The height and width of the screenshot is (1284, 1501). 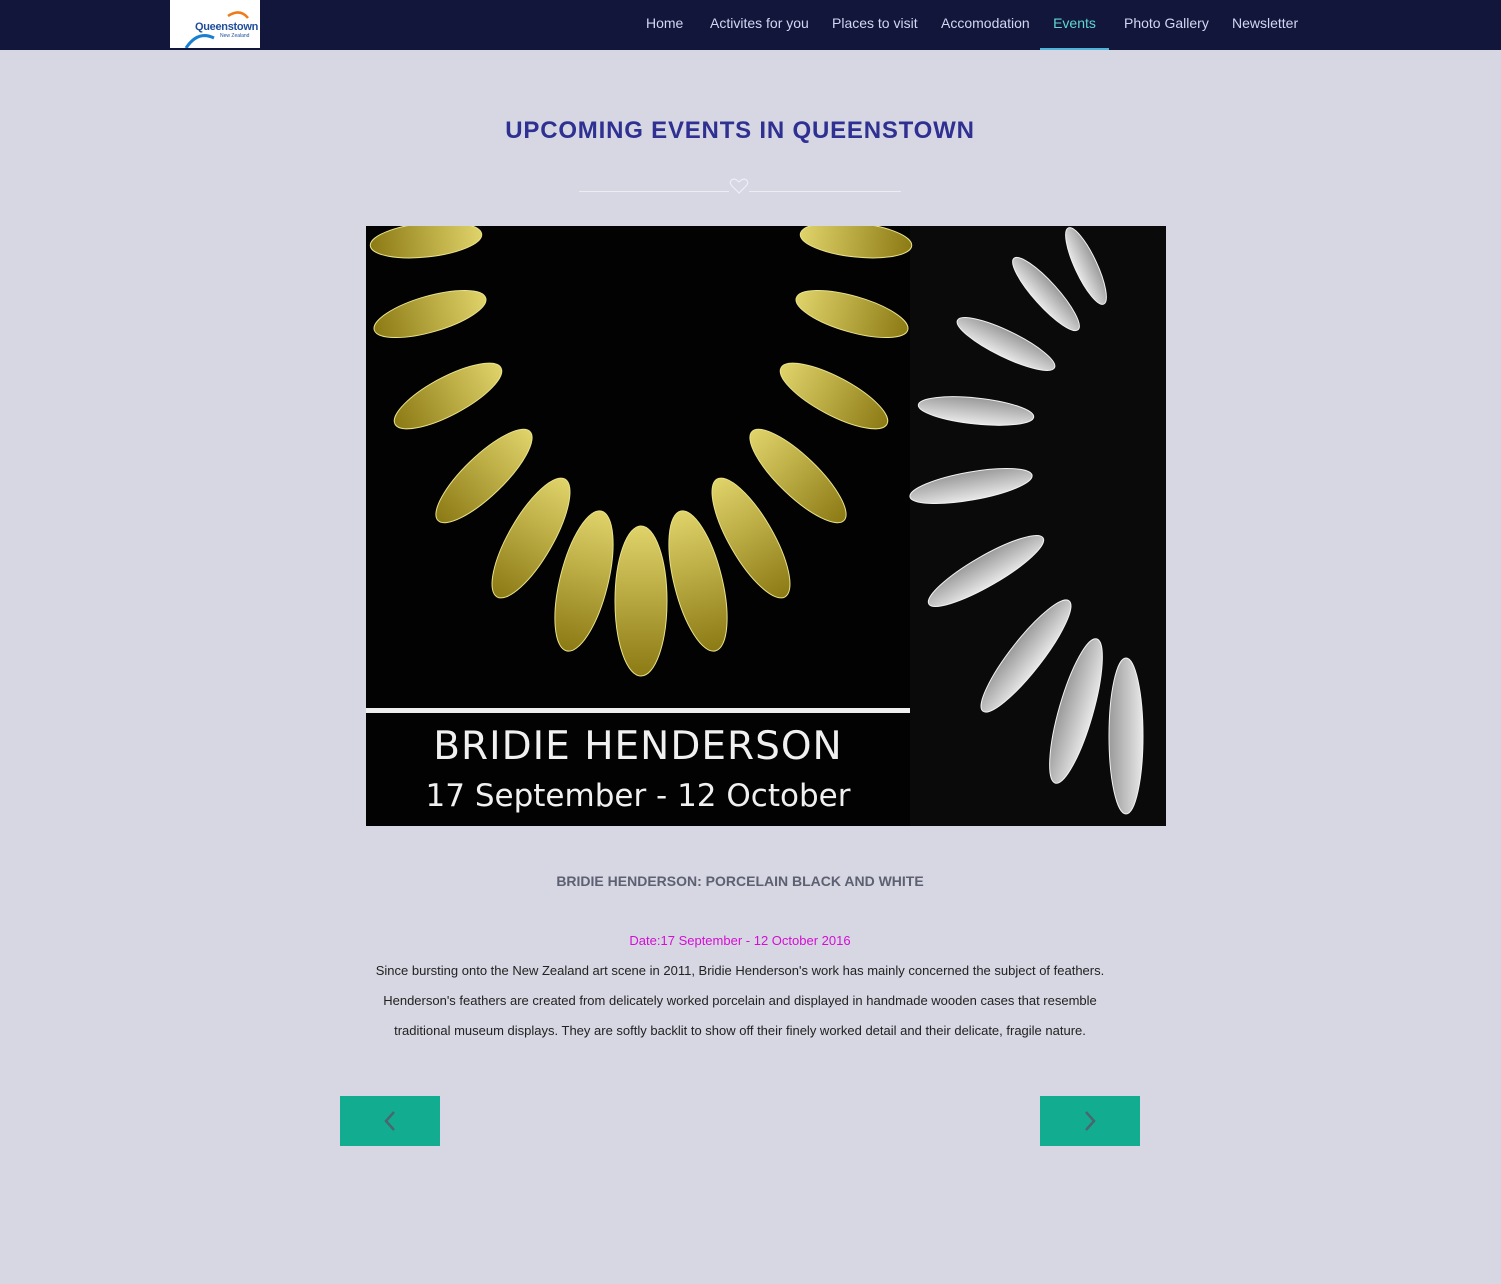 What do you see at coordinates (638, 796) in the screenshot?
I see `banner-dates: 17 September - 12 October` at bounding box center [638, 796].